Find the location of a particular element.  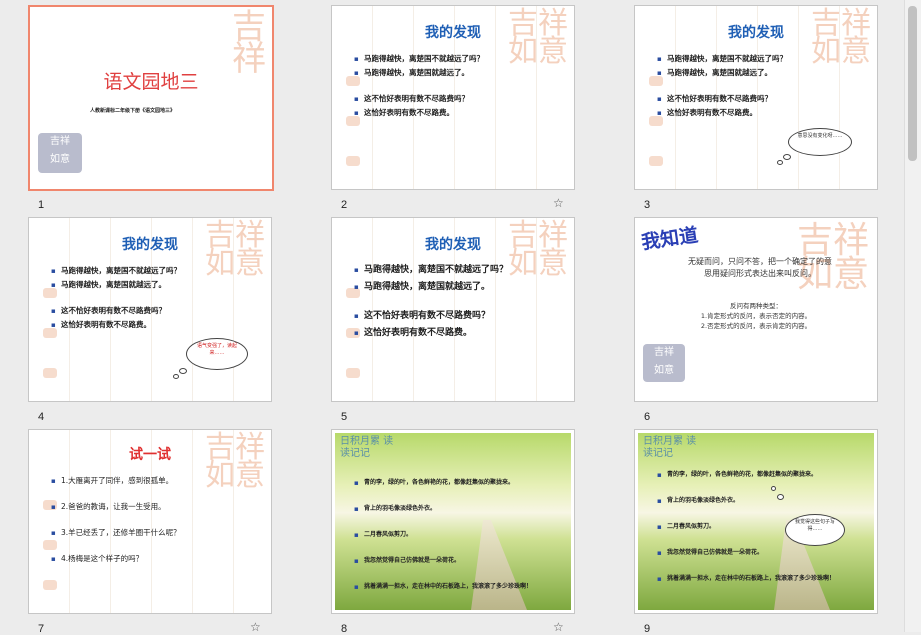

slide-number: 1 is located at coordinates (41, 205).